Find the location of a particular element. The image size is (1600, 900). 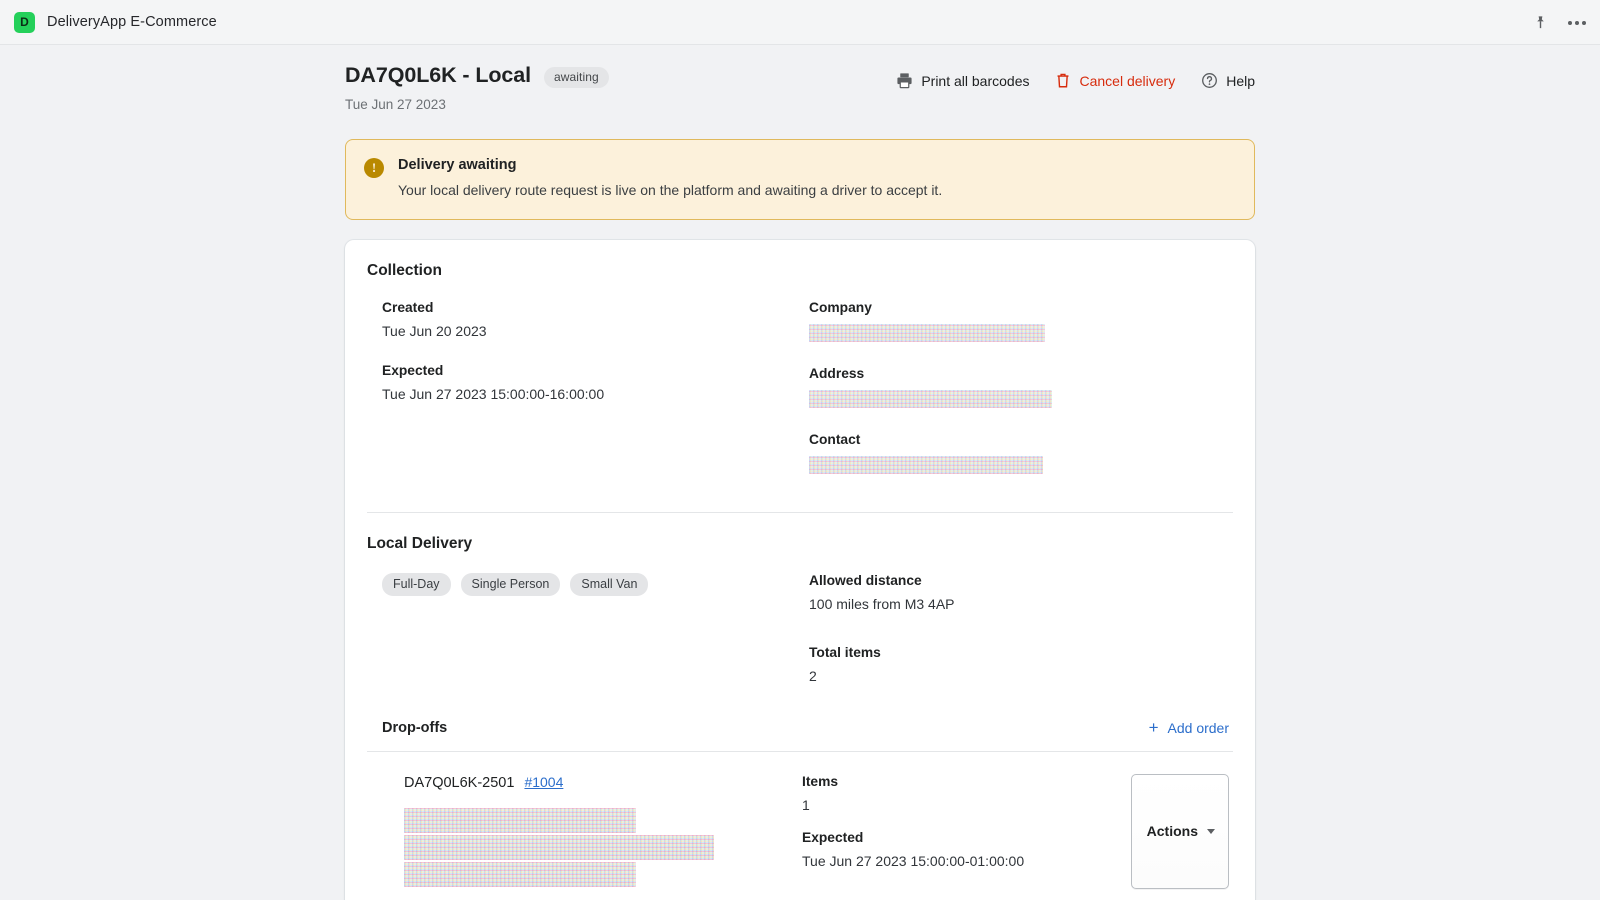

print-all-barcodes-label: Print all barcodes is located at coordinates (975, 80).